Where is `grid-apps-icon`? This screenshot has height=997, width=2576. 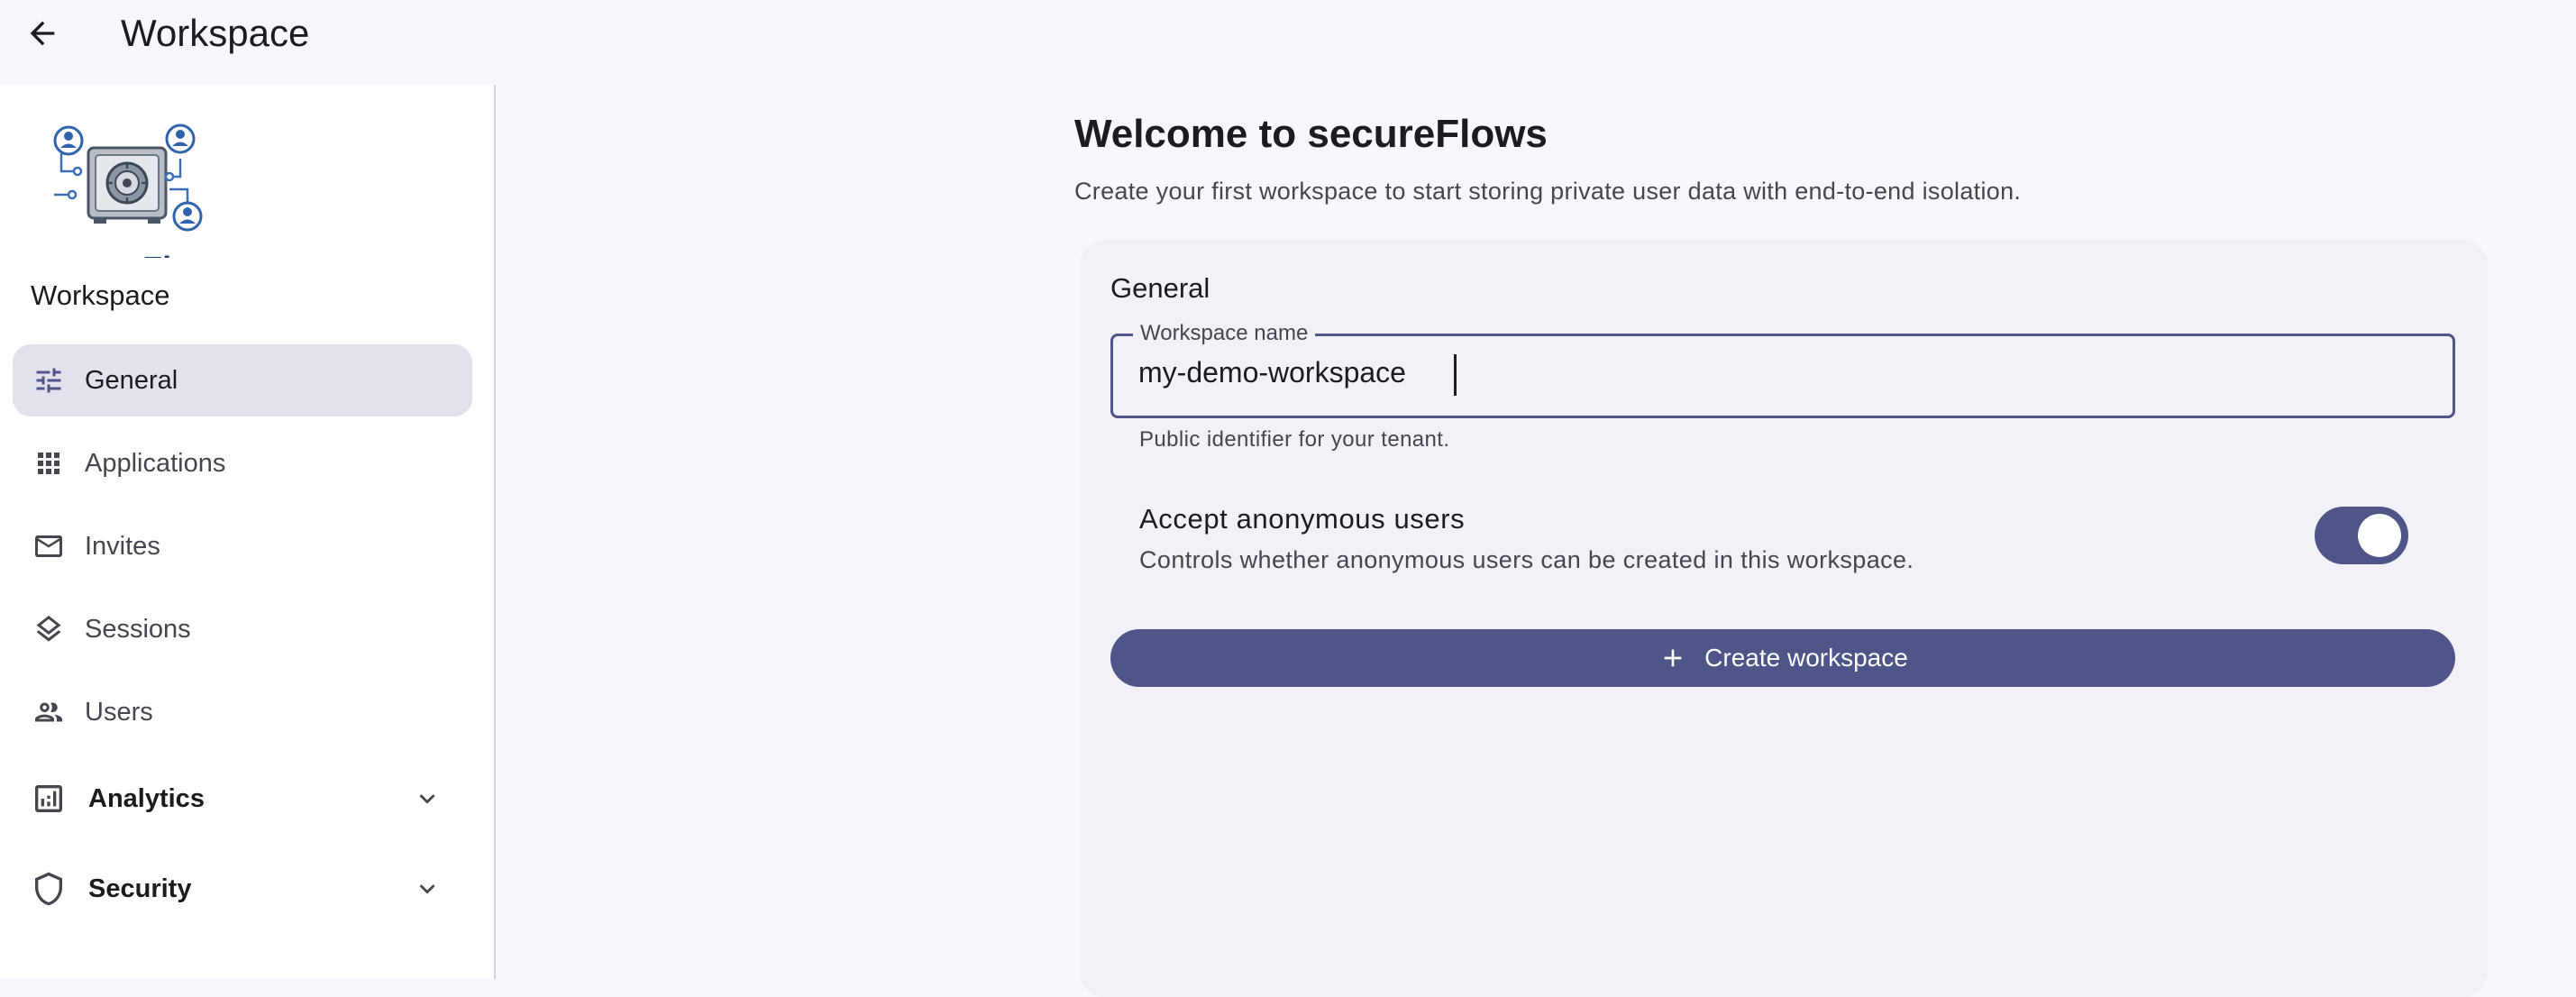 grid-apps-icon is located at coordinates (49, 463).